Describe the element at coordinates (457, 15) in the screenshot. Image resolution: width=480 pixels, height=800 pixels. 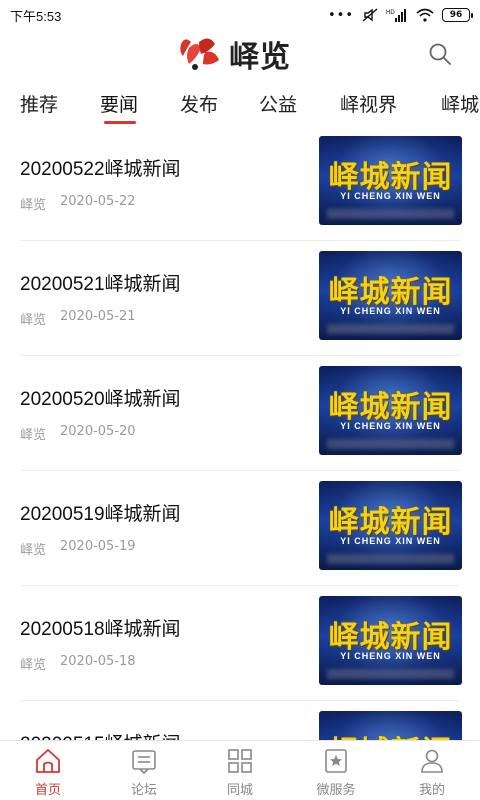
I see `battery-icon: 96` at that location.